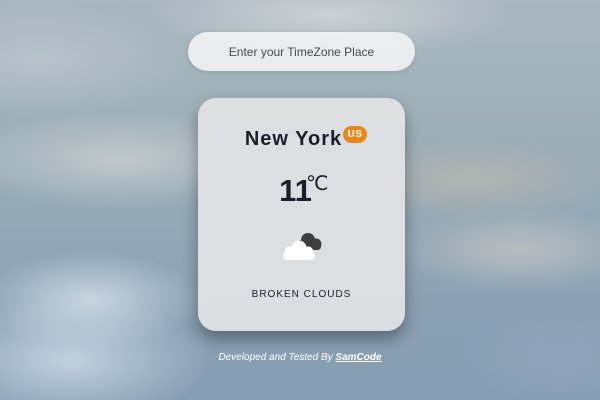 Image resolution: width=600 pixels, height=400 pixels. I want to click on weather-description: BROKEN CLOUDS, so click(301, 294).